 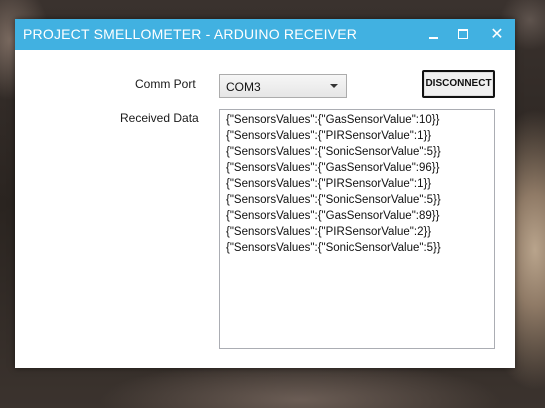 I want to click on title-bar: PROJECT SMELLOMETER - ARDUINO RECEIVER ✕, so click(x=265, y=34).